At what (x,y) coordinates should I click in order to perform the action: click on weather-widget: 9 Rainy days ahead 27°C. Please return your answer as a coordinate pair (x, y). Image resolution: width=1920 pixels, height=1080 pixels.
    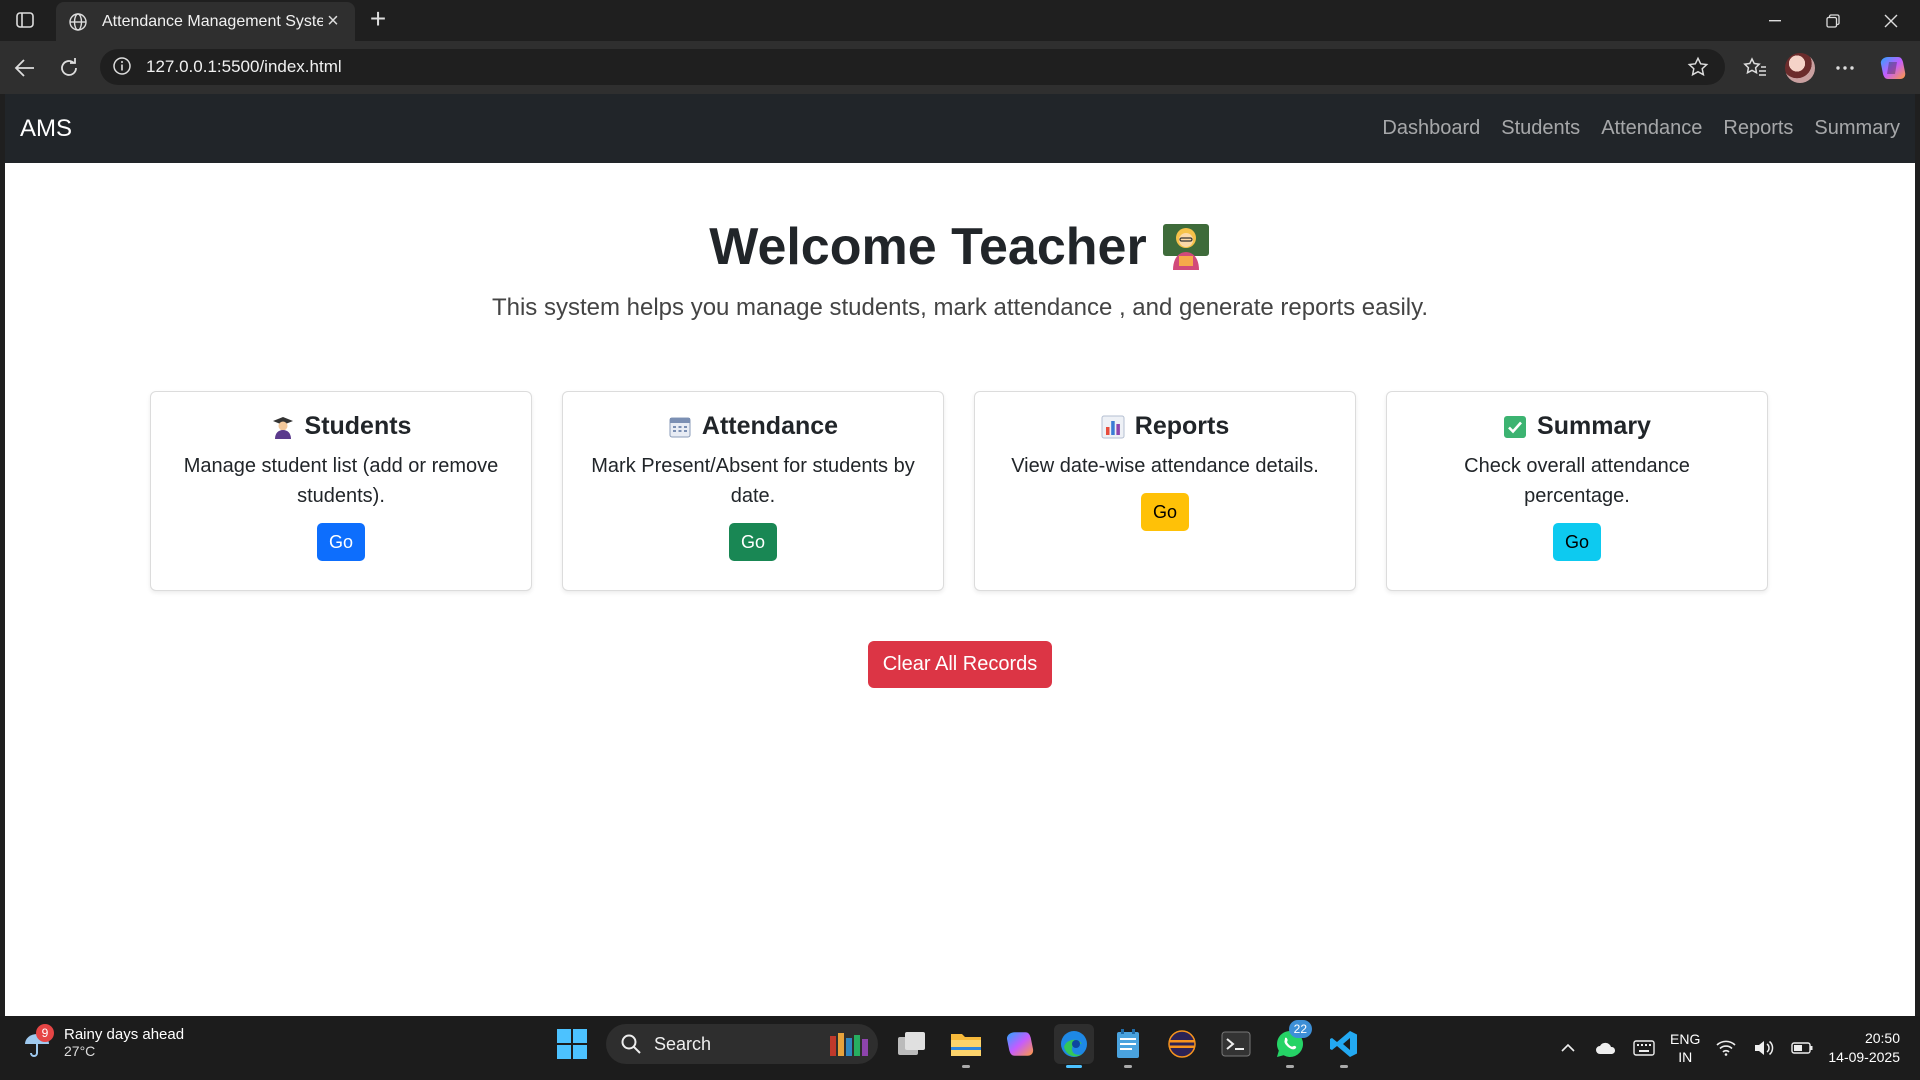
    Looking at the image, I should click on (103, 1041).